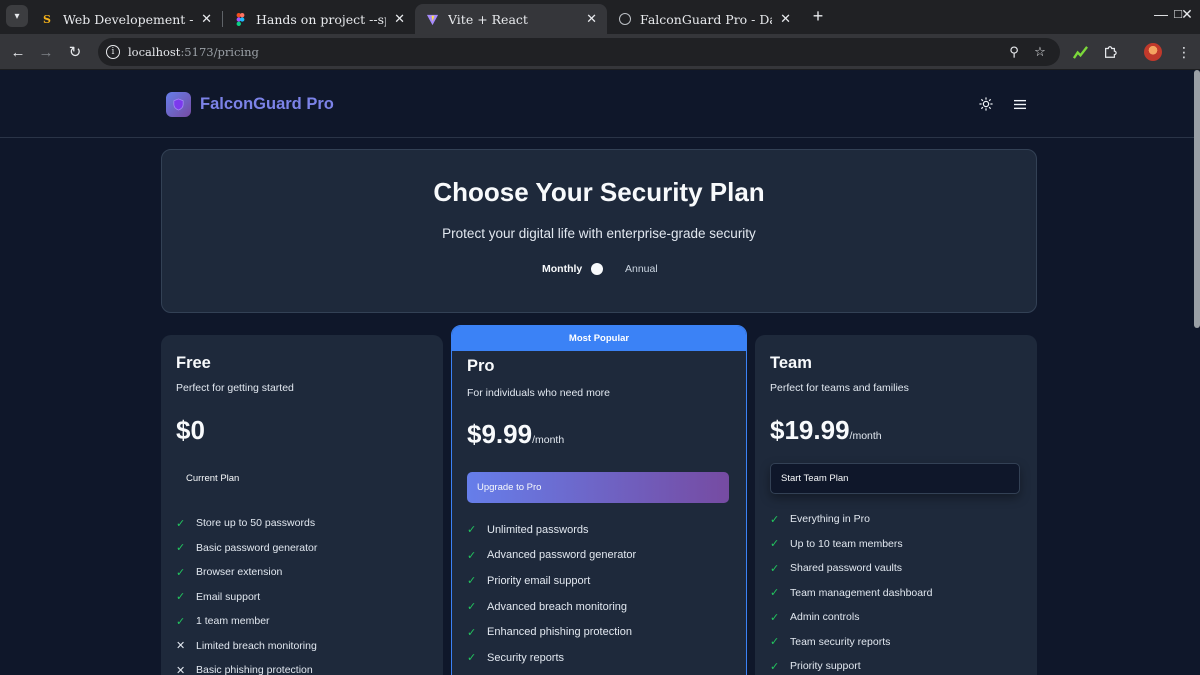 This screenshot has width=1200, height=675. Describe the element at coordinates (235, 388) in the screenshot. I see `plan-description: Perfect for getting started` at that location.